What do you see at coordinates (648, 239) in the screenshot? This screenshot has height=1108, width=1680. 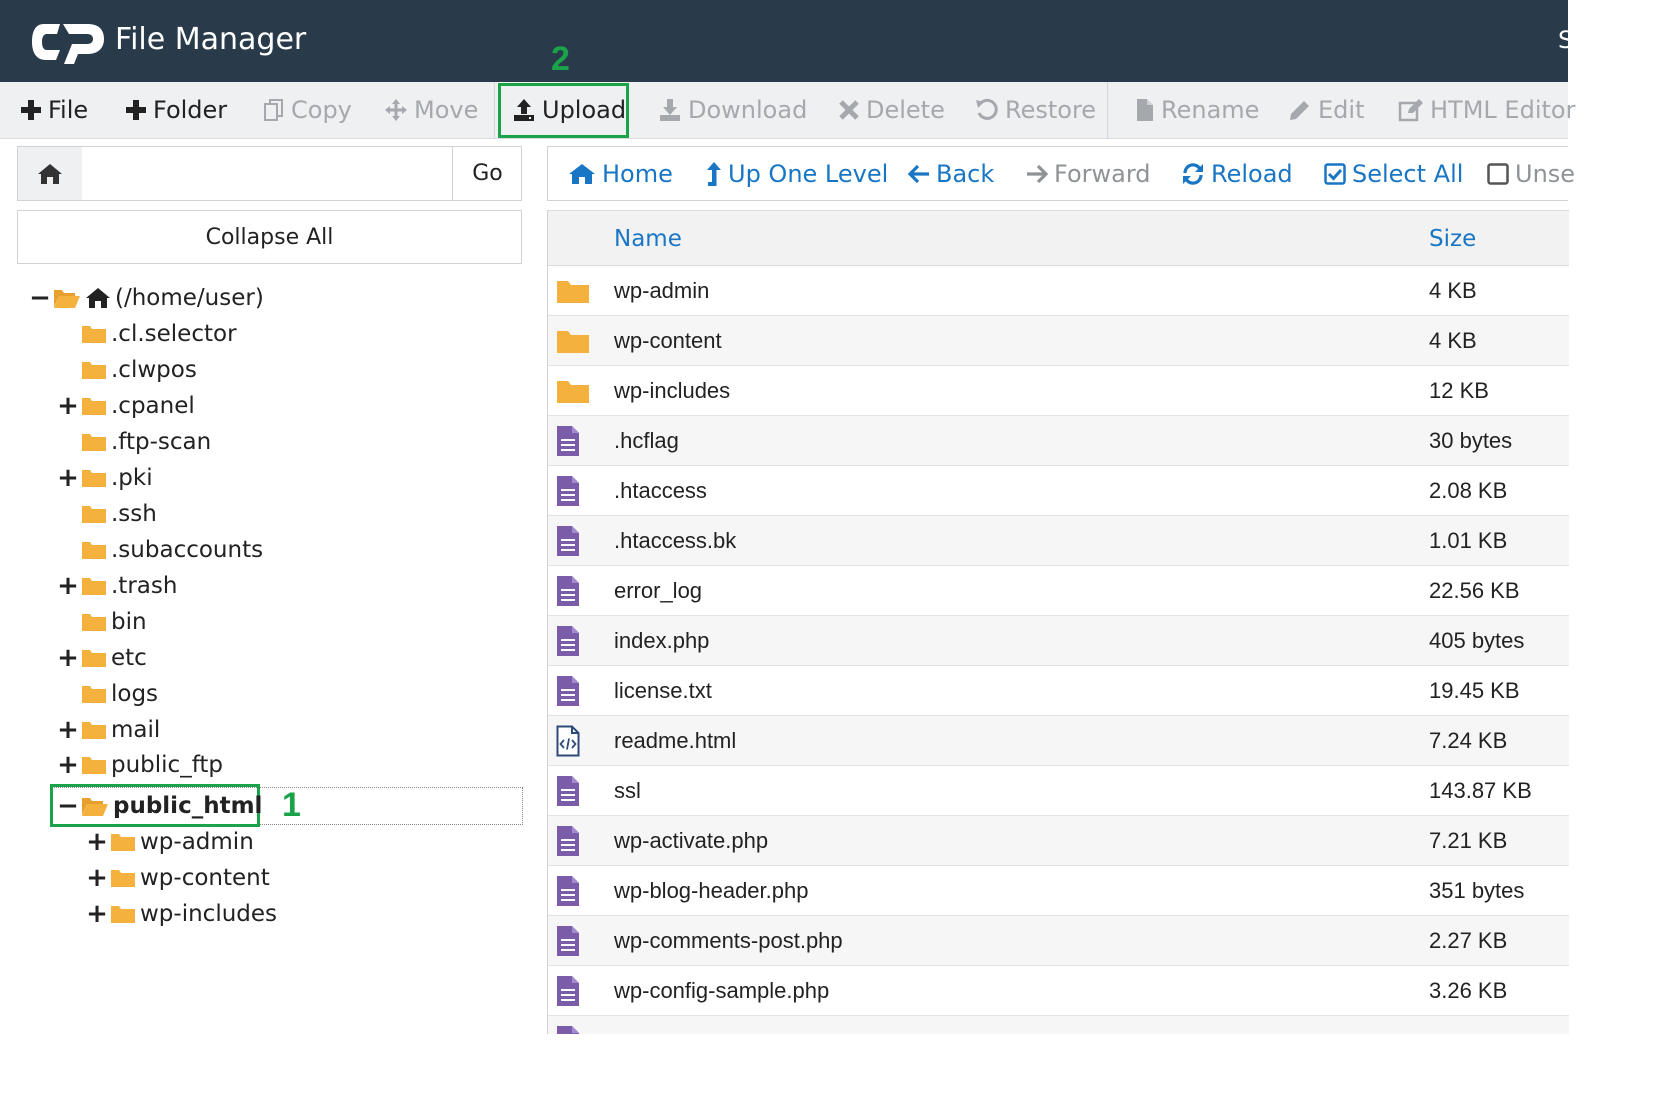 I see `column-header-name: Name` at bounding box center [648, 239].